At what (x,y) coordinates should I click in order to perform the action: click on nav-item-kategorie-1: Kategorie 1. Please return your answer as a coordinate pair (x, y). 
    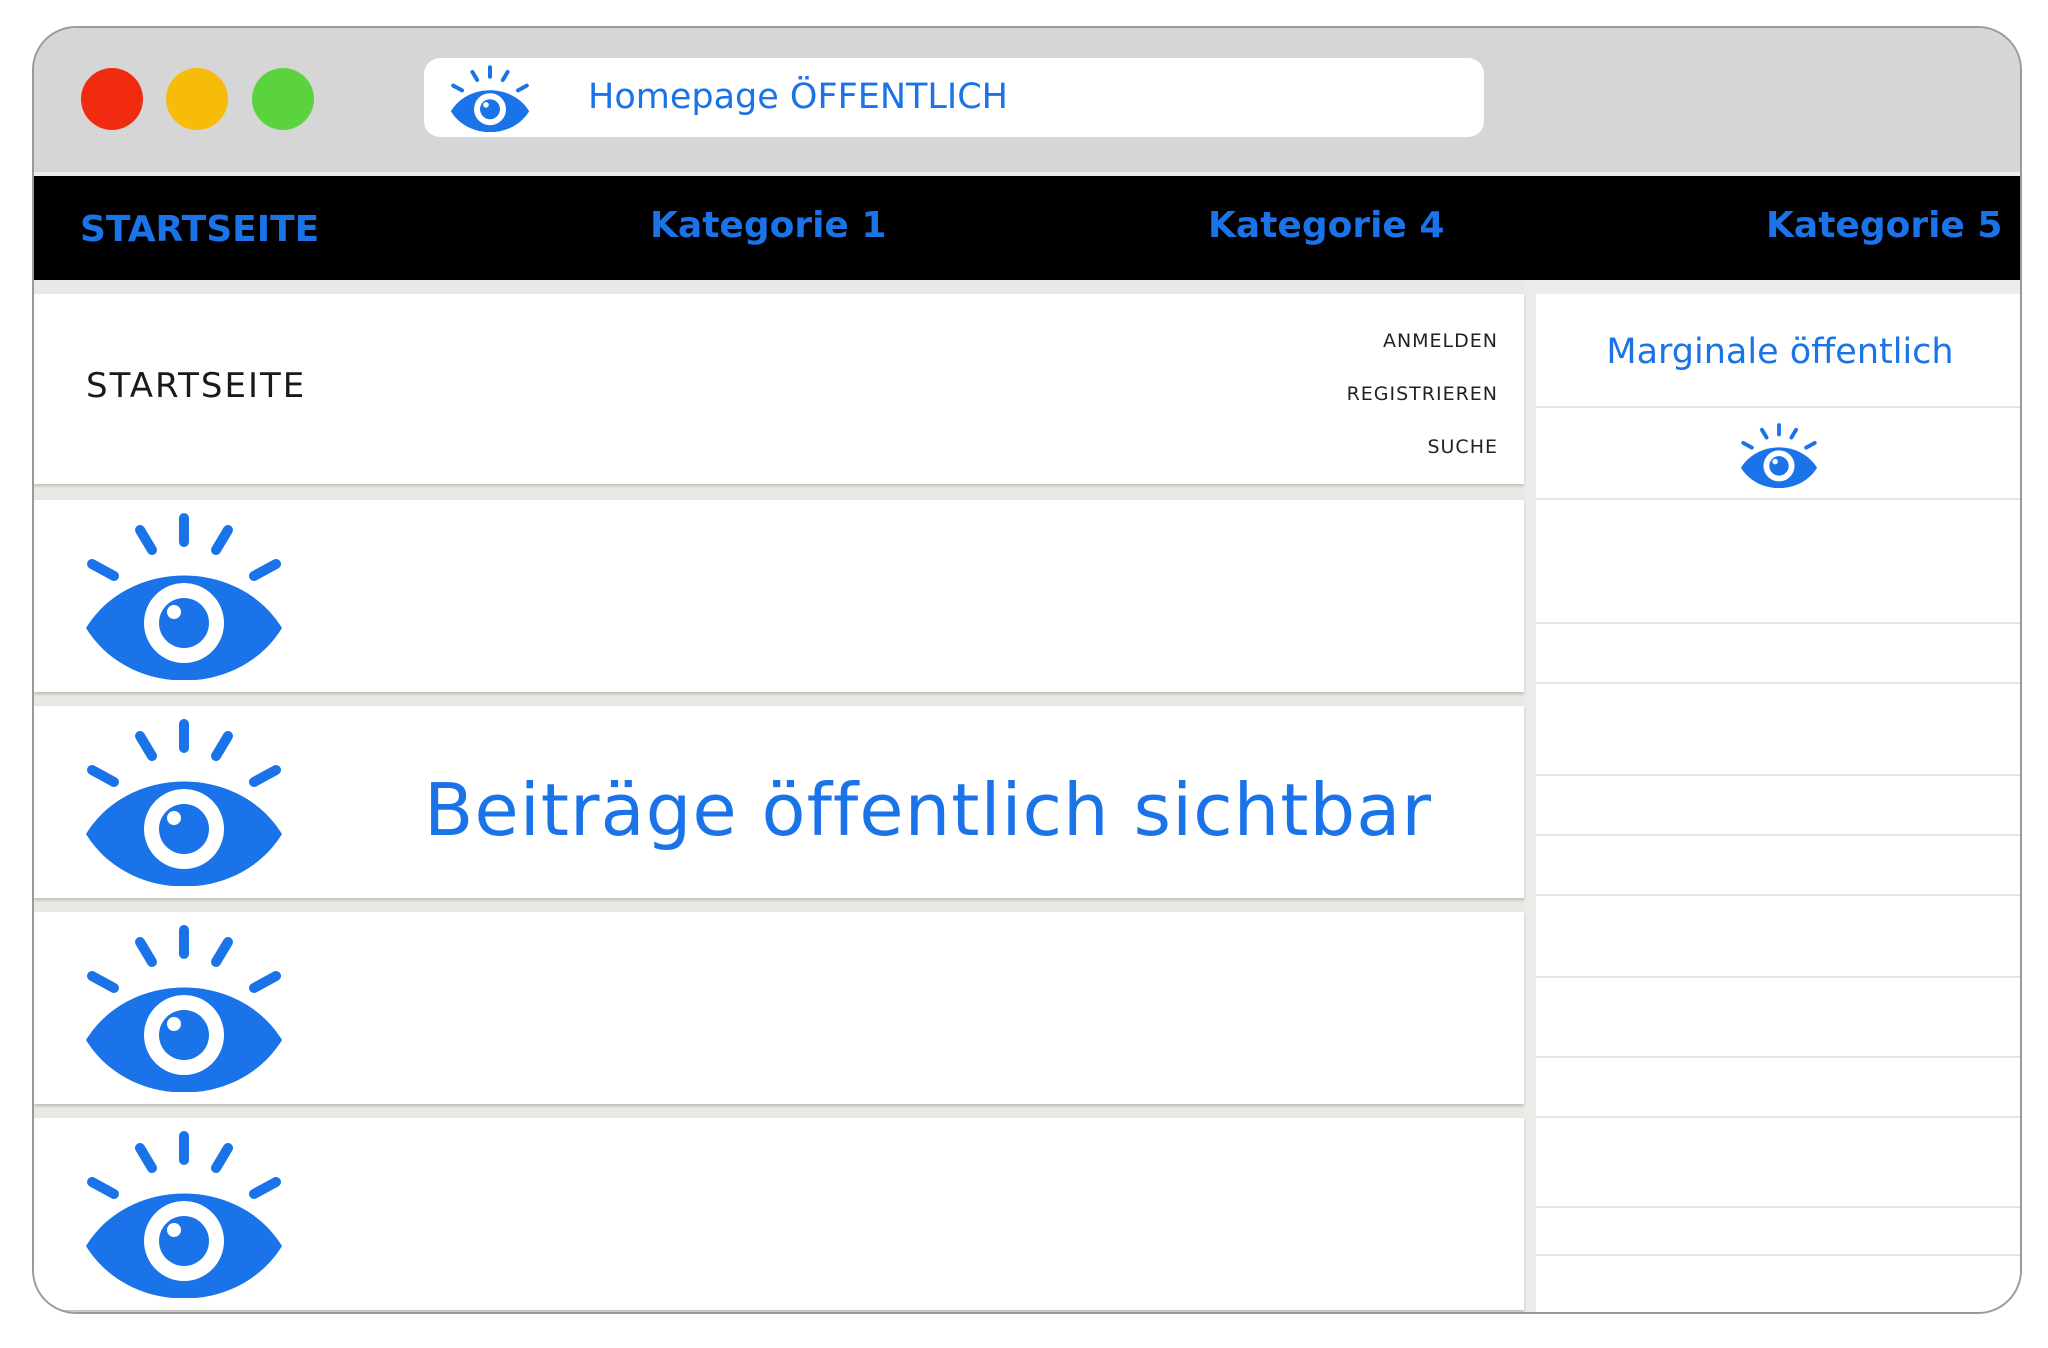
    Looking at the image, I should click on (768, 226).